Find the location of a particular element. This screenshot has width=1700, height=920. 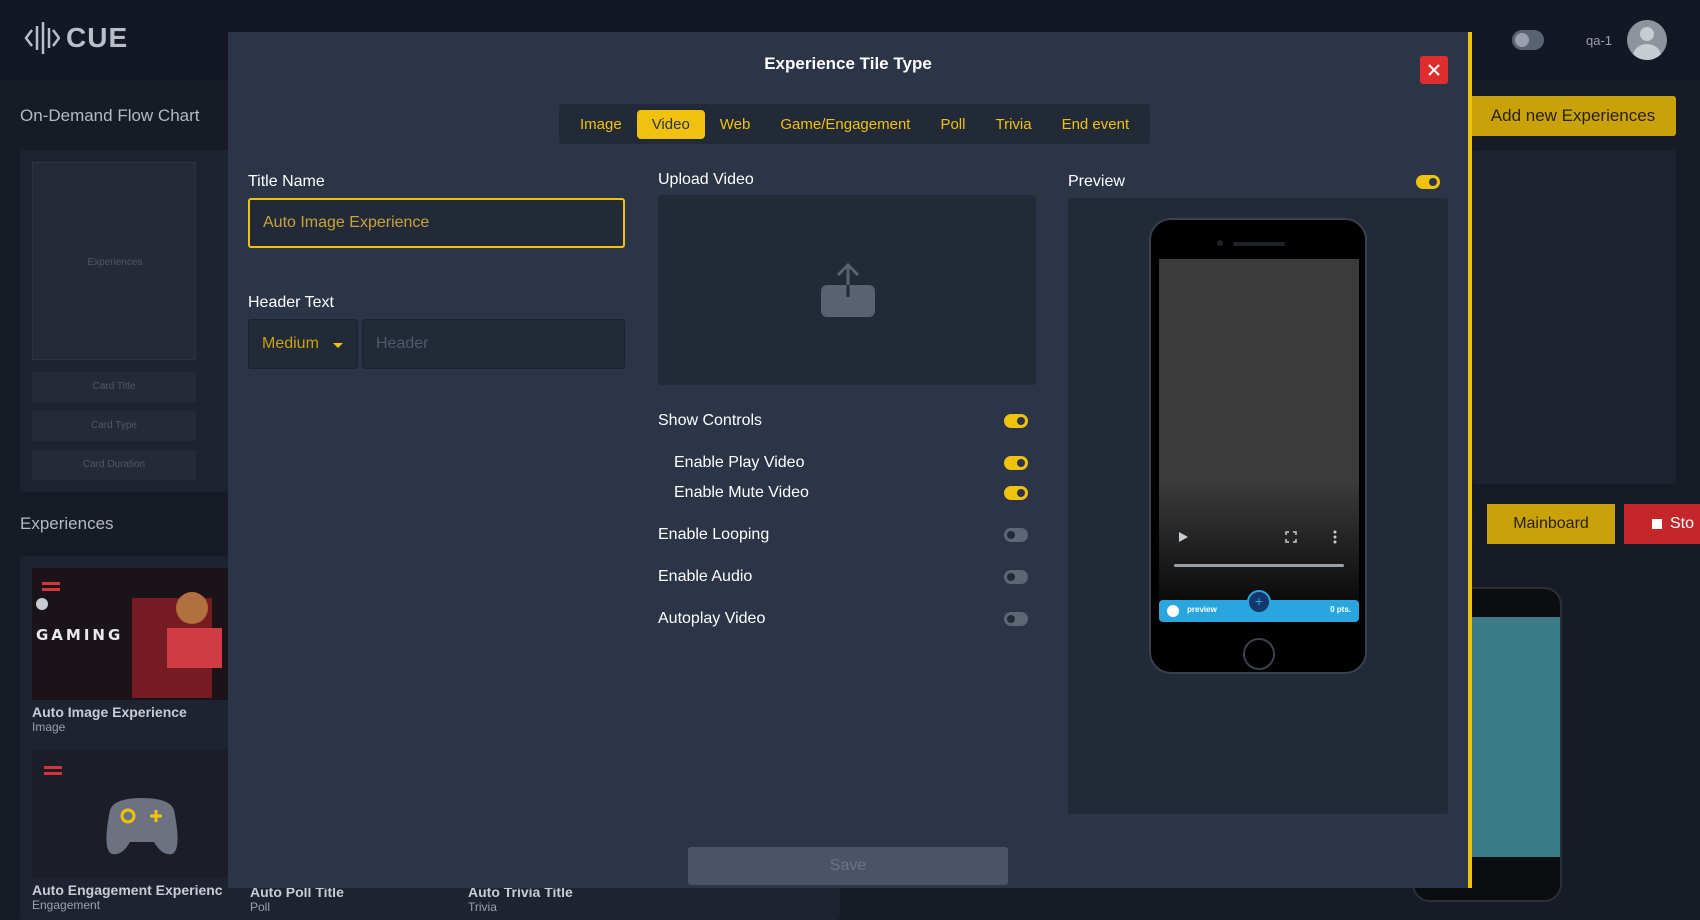

title-name-input is located at coordinates (436, 223).